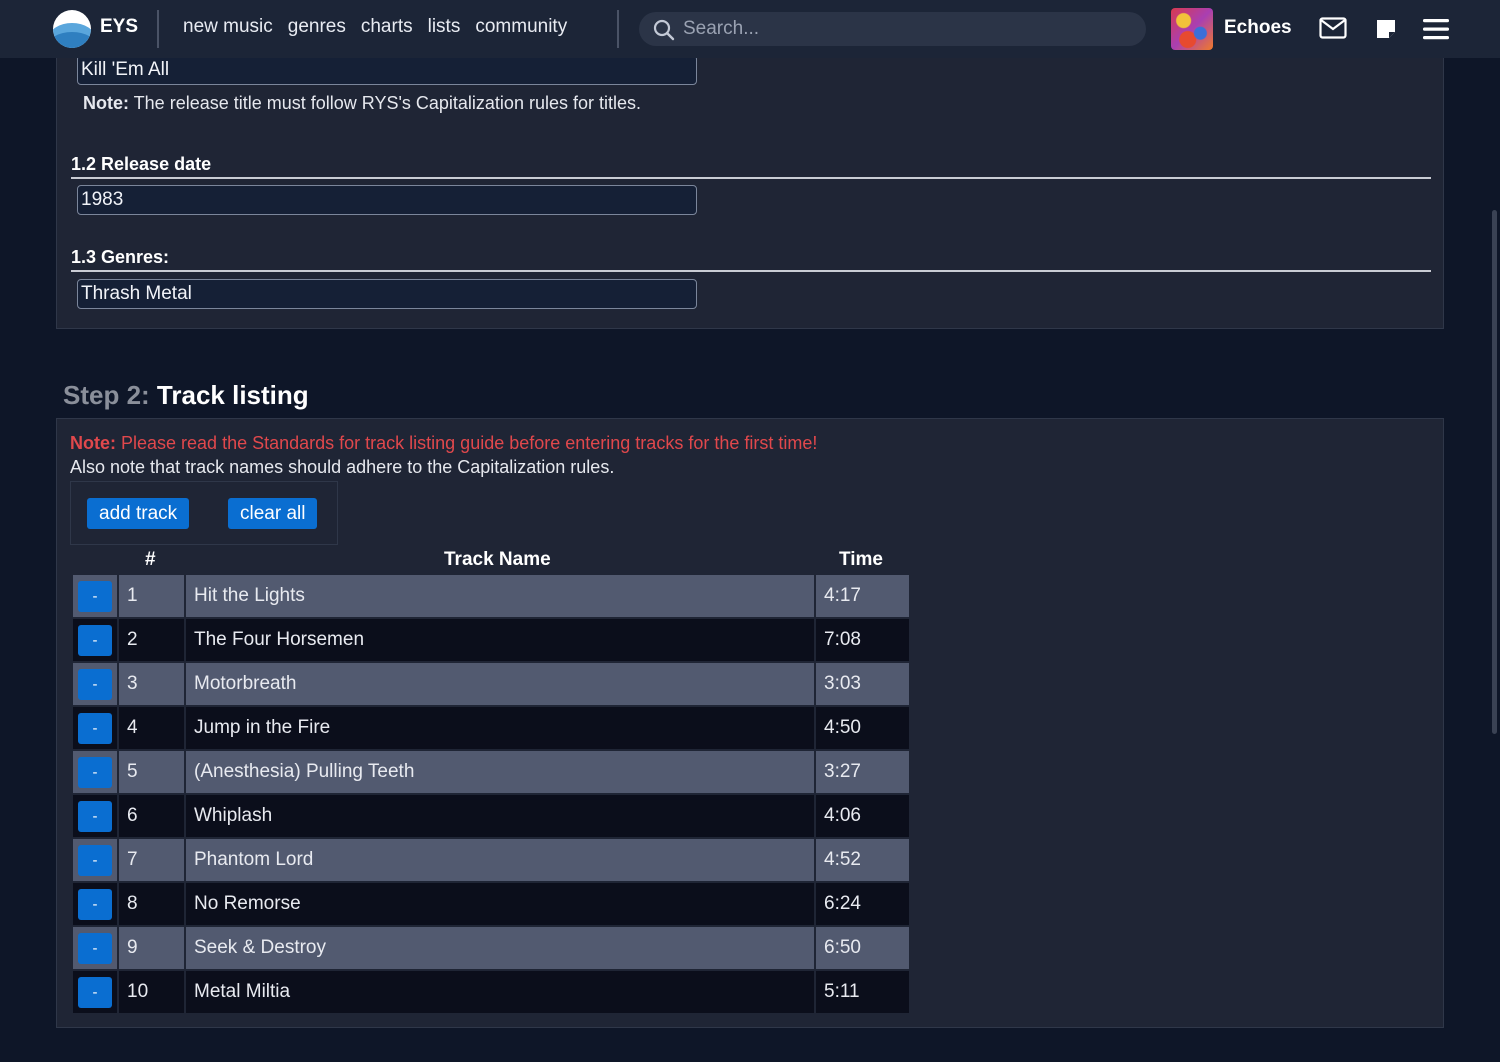  What do you see at coordinates (151, 816) in the screenshot?
I see `track-number: 6` at bounding box center [151, 816].